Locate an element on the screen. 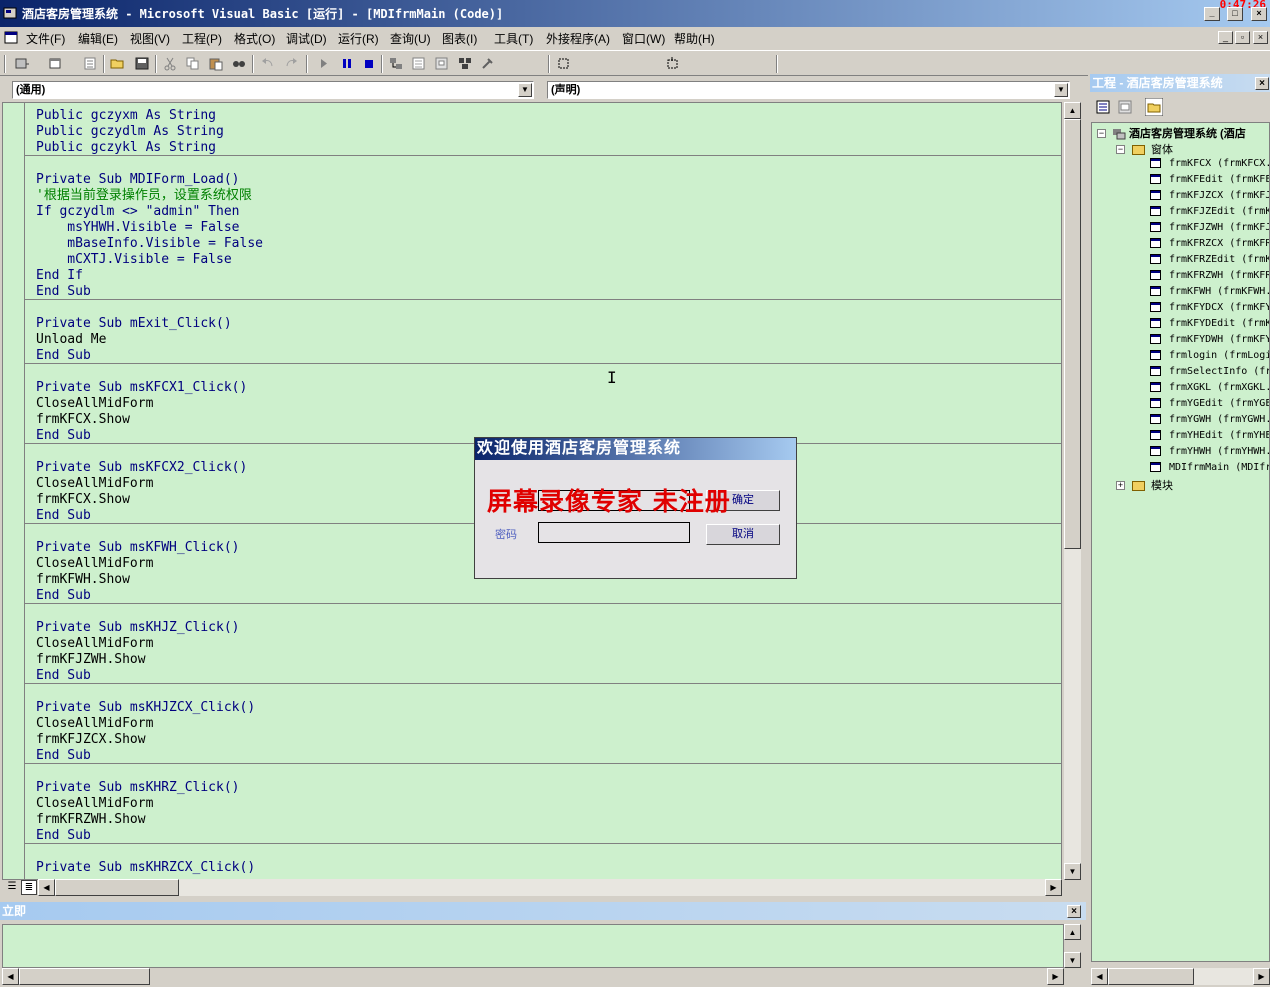 The image size is (1270, 987). menu-window: 窗口(W) is located at coordinates (643, 38).